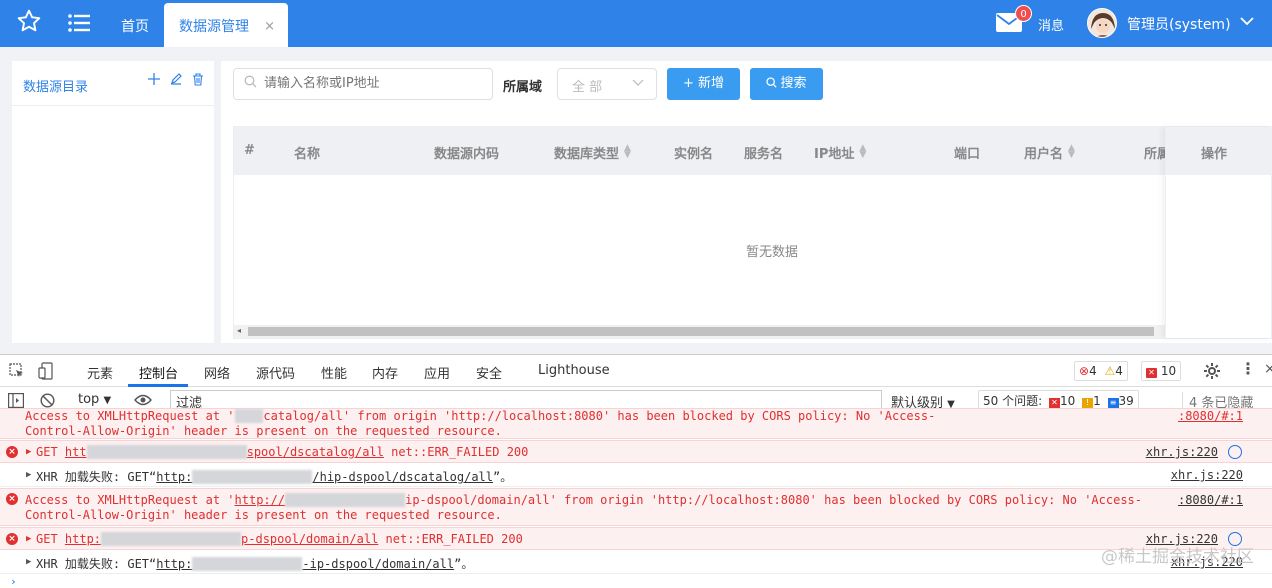 The width and height of the screenshot is (1272, 588). Describe the element at coordinates (703, 84) in the screenshot. I see `add-button: + 新增` at that location.